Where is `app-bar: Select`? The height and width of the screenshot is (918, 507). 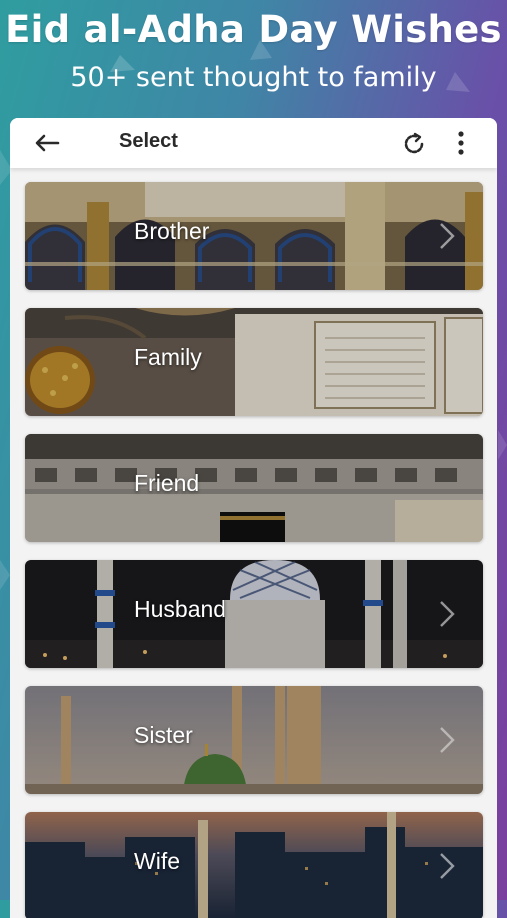
app-bar: Select is located at coordinates (253, 143).